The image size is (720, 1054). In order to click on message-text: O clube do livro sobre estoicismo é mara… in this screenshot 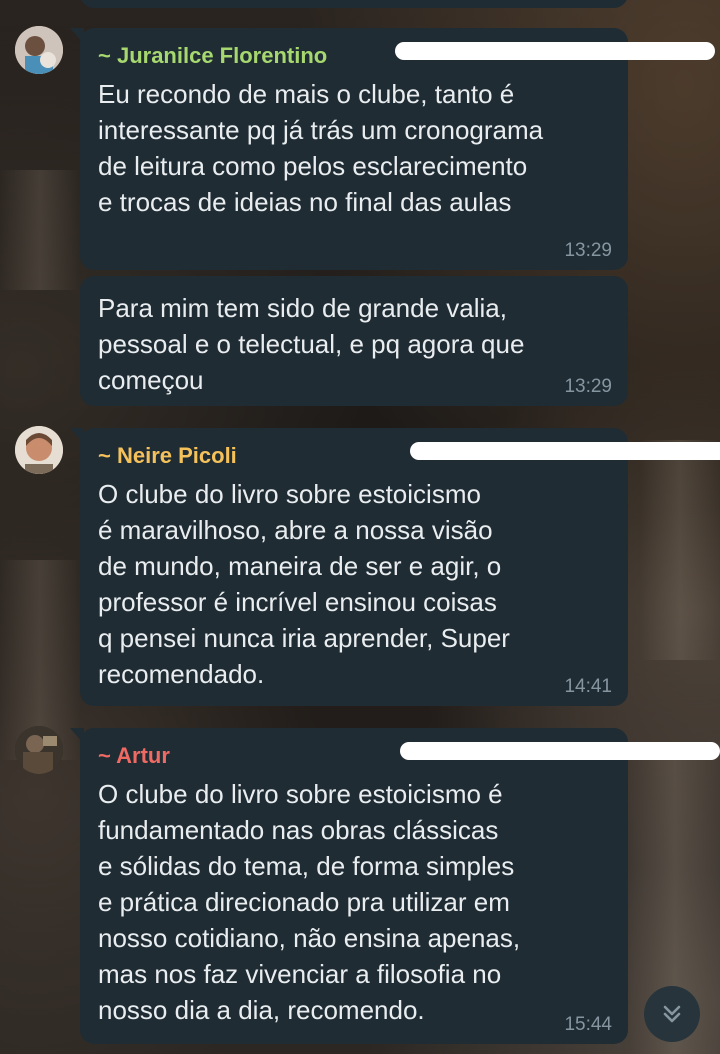, I will do `click(304, 584)`.